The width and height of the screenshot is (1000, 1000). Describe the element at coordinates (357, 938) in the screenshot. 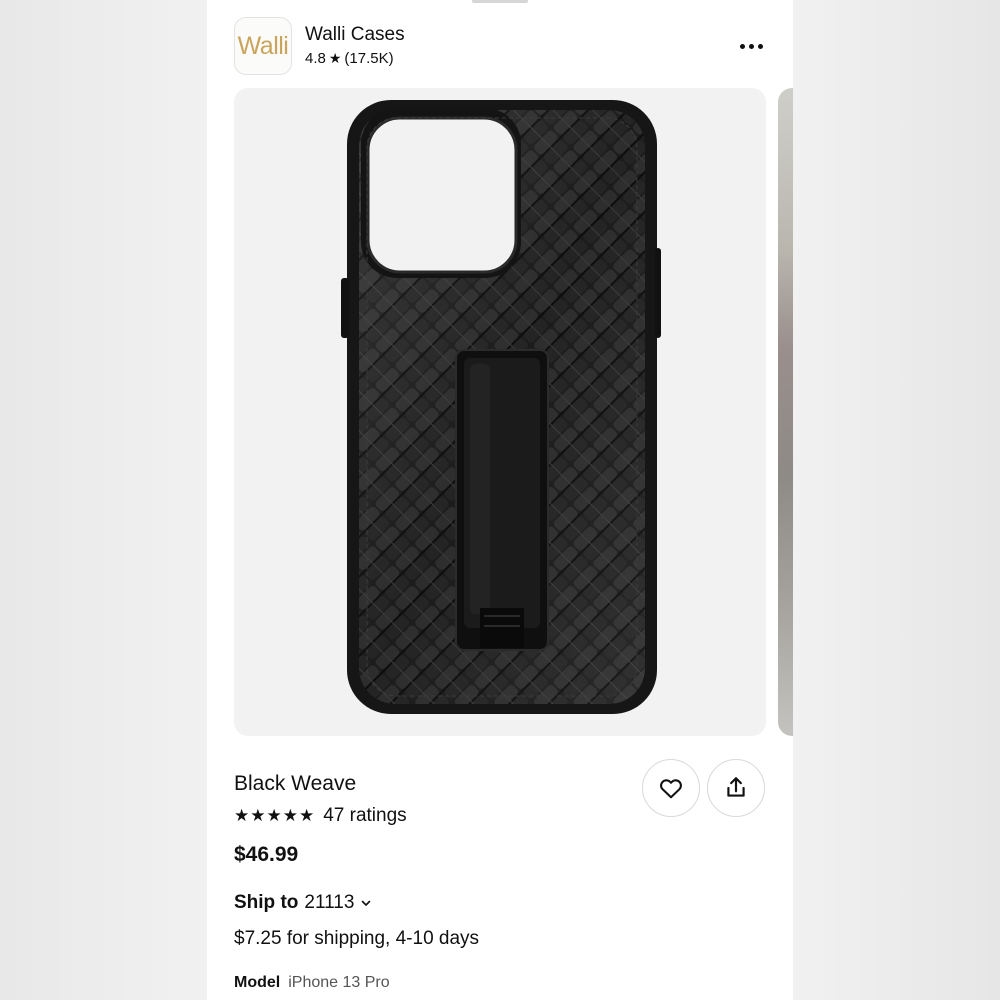

I see `shipping-info: $7.25 for shipping, 4-10 days` at that location.